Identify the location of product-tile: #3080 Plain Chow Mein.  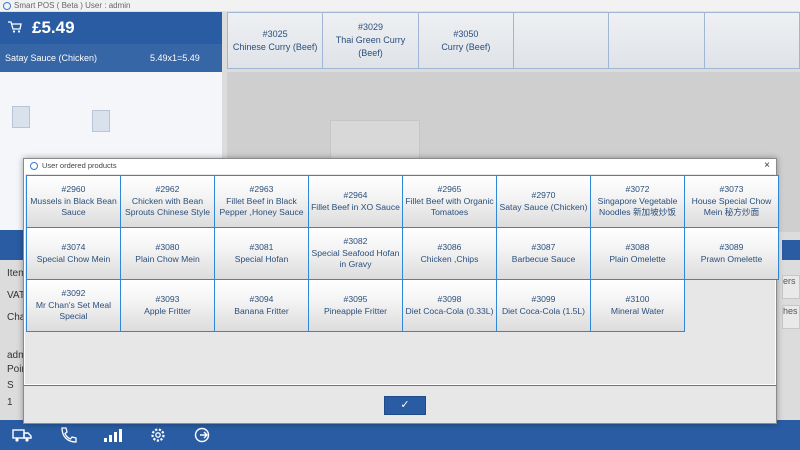
(167, 253).